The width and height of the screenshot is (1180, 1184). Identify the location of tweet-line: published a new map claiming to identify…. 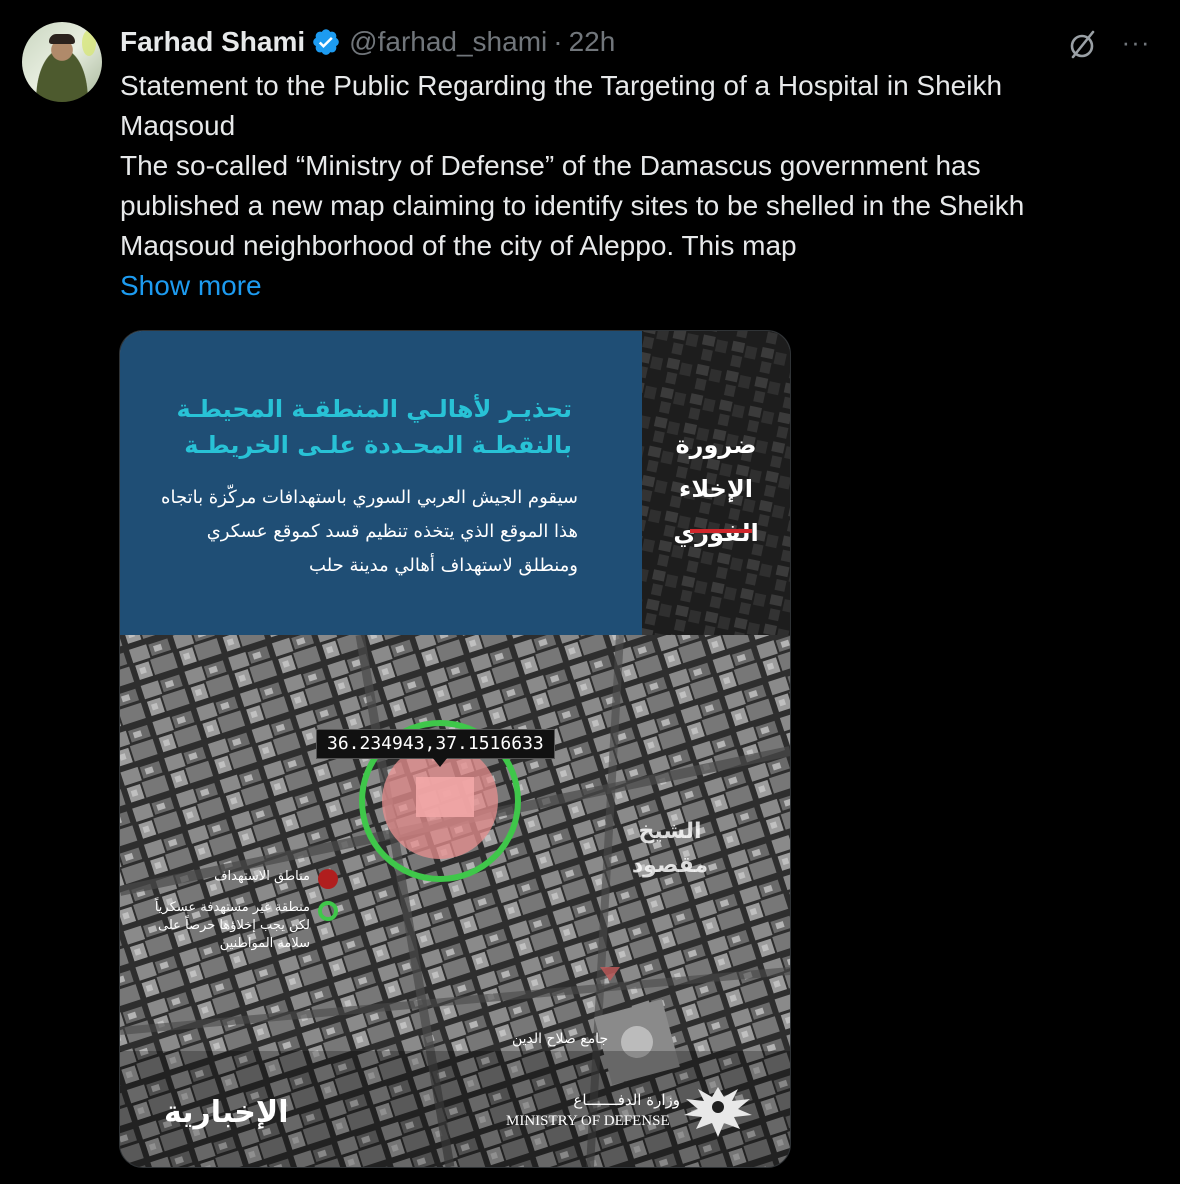
(572, 205).